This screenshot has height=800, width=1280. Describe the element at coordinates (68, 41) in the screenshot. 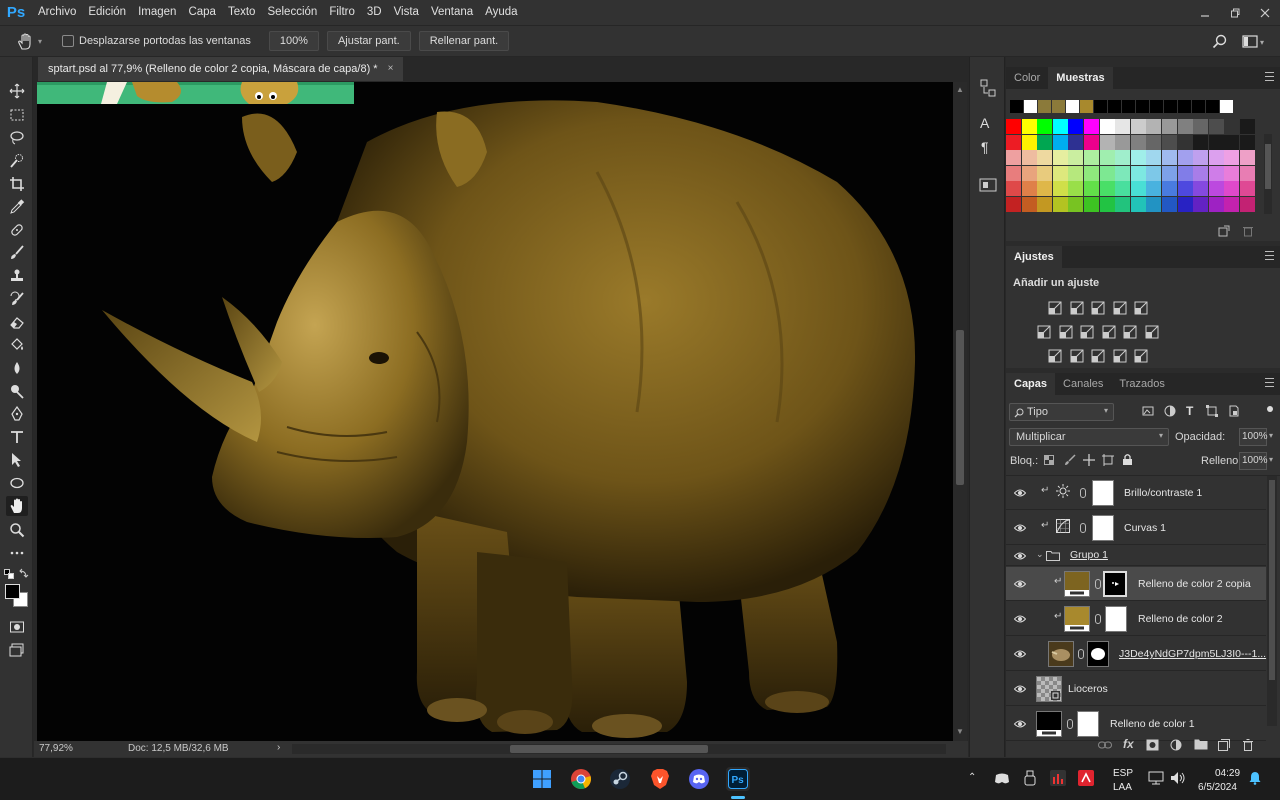

I see `scroll-all-windows-checkbox` at that location.